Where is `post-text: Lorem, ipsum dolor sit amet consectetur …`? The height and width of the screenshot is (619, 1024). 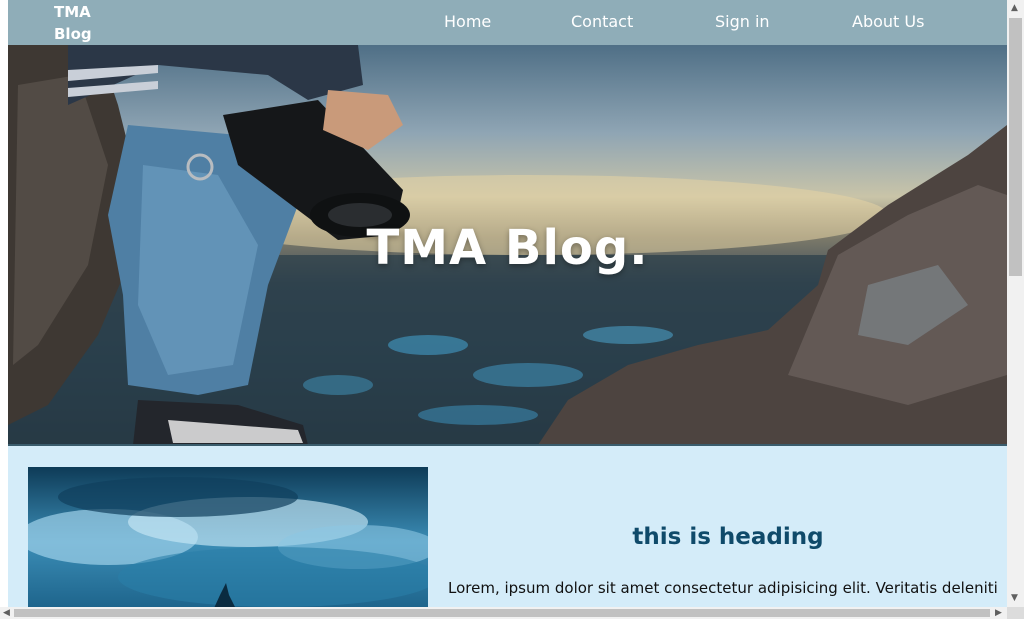
post-text: Lorem, ipsum dolor sit amet consectetur … is located at coordinates (723, 588).